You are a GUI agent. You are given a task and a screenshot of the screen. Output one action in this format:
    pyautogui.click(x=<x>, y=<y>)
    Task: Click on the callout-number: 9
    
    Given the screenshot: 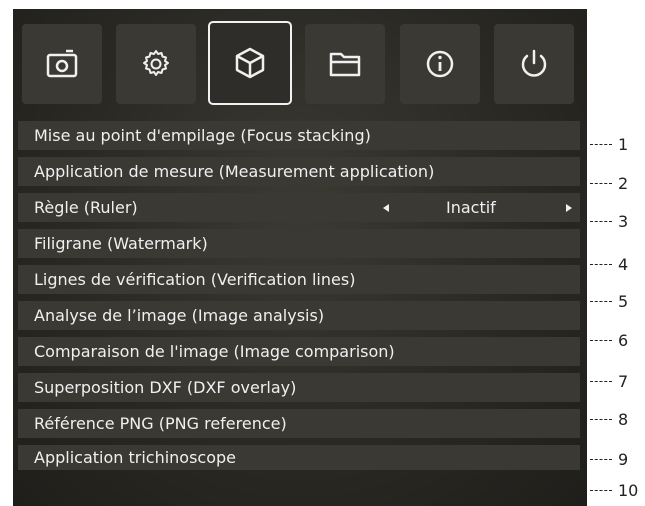 What is the action you would take?
    pyautogui.click(x=623, y=459)
    